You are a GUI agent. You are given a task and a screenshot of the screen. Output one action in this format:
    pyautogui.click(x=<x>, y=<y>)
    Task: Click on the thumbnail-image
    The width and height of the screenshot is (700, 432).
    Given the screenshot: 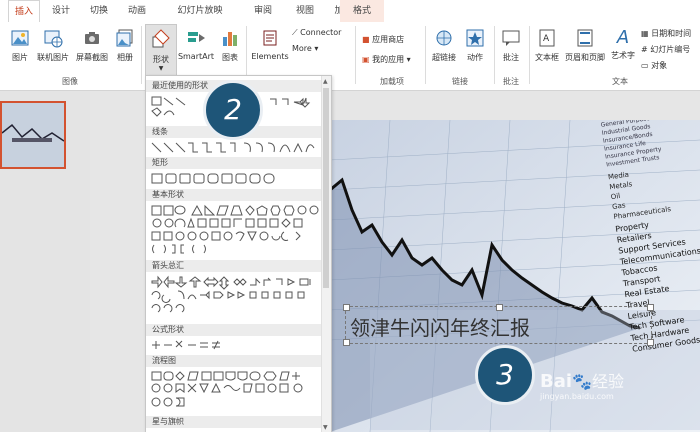 What is the action you would take?
    pyautogui.click(x=33, y=135)
    